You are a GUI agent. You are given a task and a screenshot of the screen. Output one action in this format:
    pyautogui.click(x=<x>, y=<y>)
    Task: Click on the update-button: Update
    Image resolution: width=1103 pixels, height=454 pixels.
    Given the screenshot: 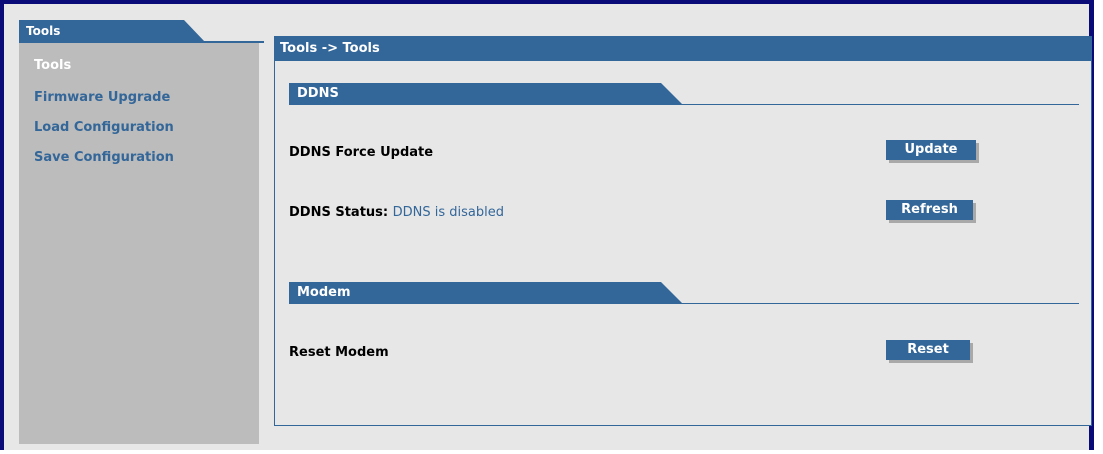 What is the action you would take?
    pyautogui.click(x=931, y=150)
    